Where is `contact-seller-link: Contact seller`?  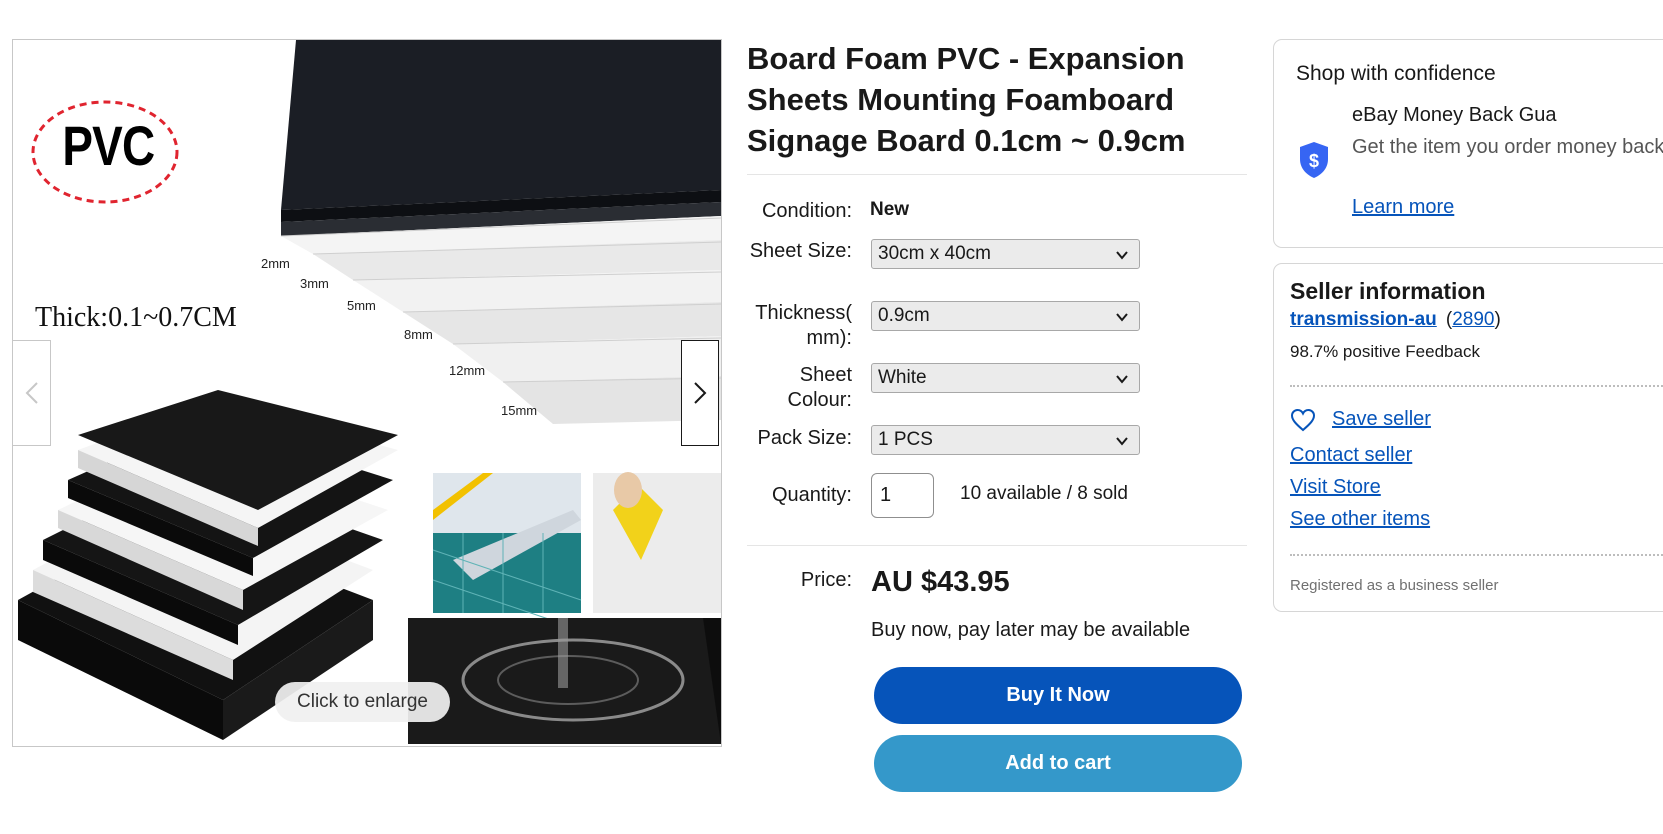
contact-seller-link: Contact seller is located at coordinates (1351, 455).